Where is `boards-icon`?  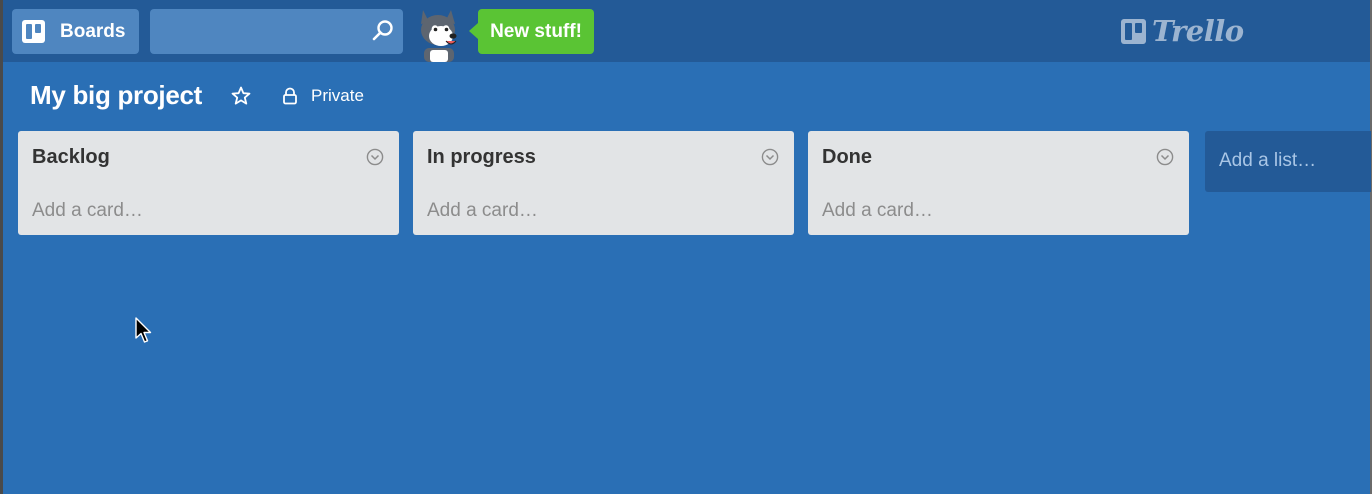
boards-icon is located at coordinates (33, 31).